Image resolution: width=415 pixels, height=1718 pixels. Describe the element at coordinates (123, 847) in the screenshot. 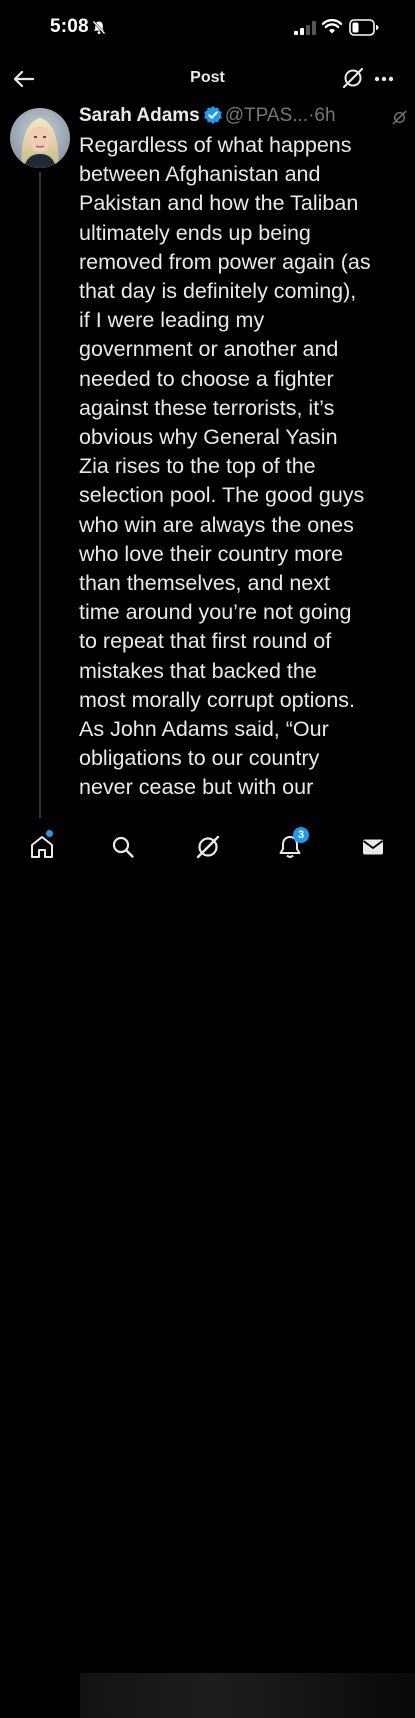

I see `search-icon` at that location.